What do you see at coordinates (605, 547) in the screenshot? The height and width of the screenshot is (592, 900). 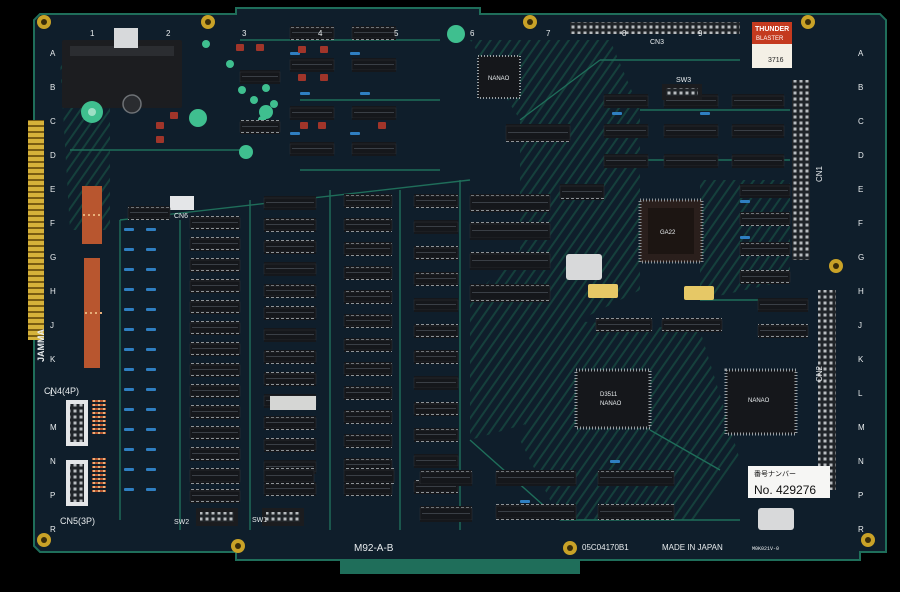 I see `part-number: 05C04170B1` at bounding box center [605, 547].